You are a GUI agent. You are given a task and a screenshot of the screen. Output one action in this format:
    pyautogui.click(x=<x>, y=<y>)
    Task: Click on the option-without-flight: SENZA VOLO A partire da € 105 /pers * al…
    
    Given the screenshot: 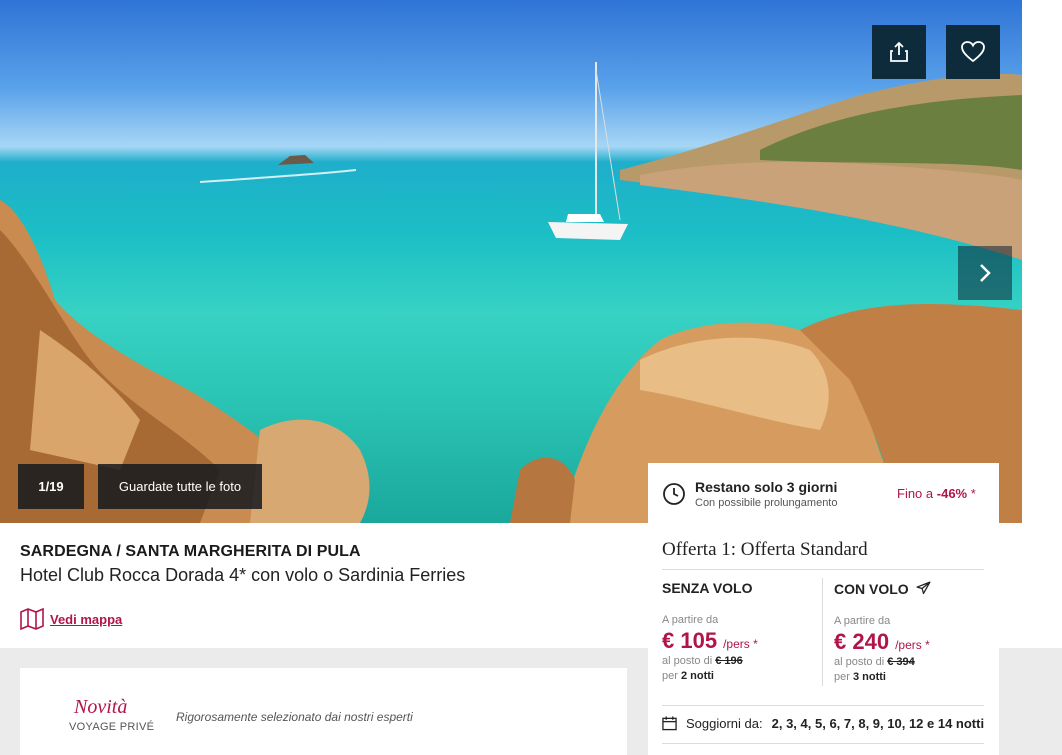 What is the action you would take?
    pyautogui.click(x=742, y=633)
    